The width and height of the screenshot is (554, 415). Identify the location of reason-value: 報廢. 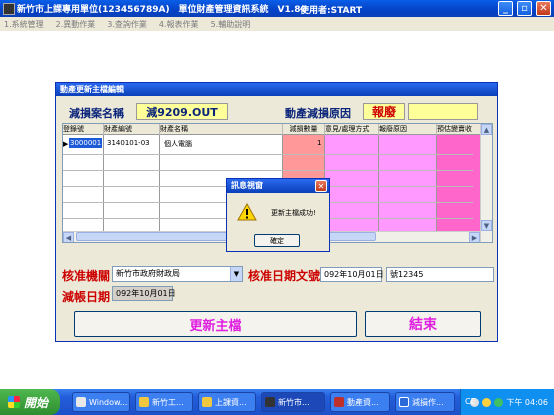
(384, 111).